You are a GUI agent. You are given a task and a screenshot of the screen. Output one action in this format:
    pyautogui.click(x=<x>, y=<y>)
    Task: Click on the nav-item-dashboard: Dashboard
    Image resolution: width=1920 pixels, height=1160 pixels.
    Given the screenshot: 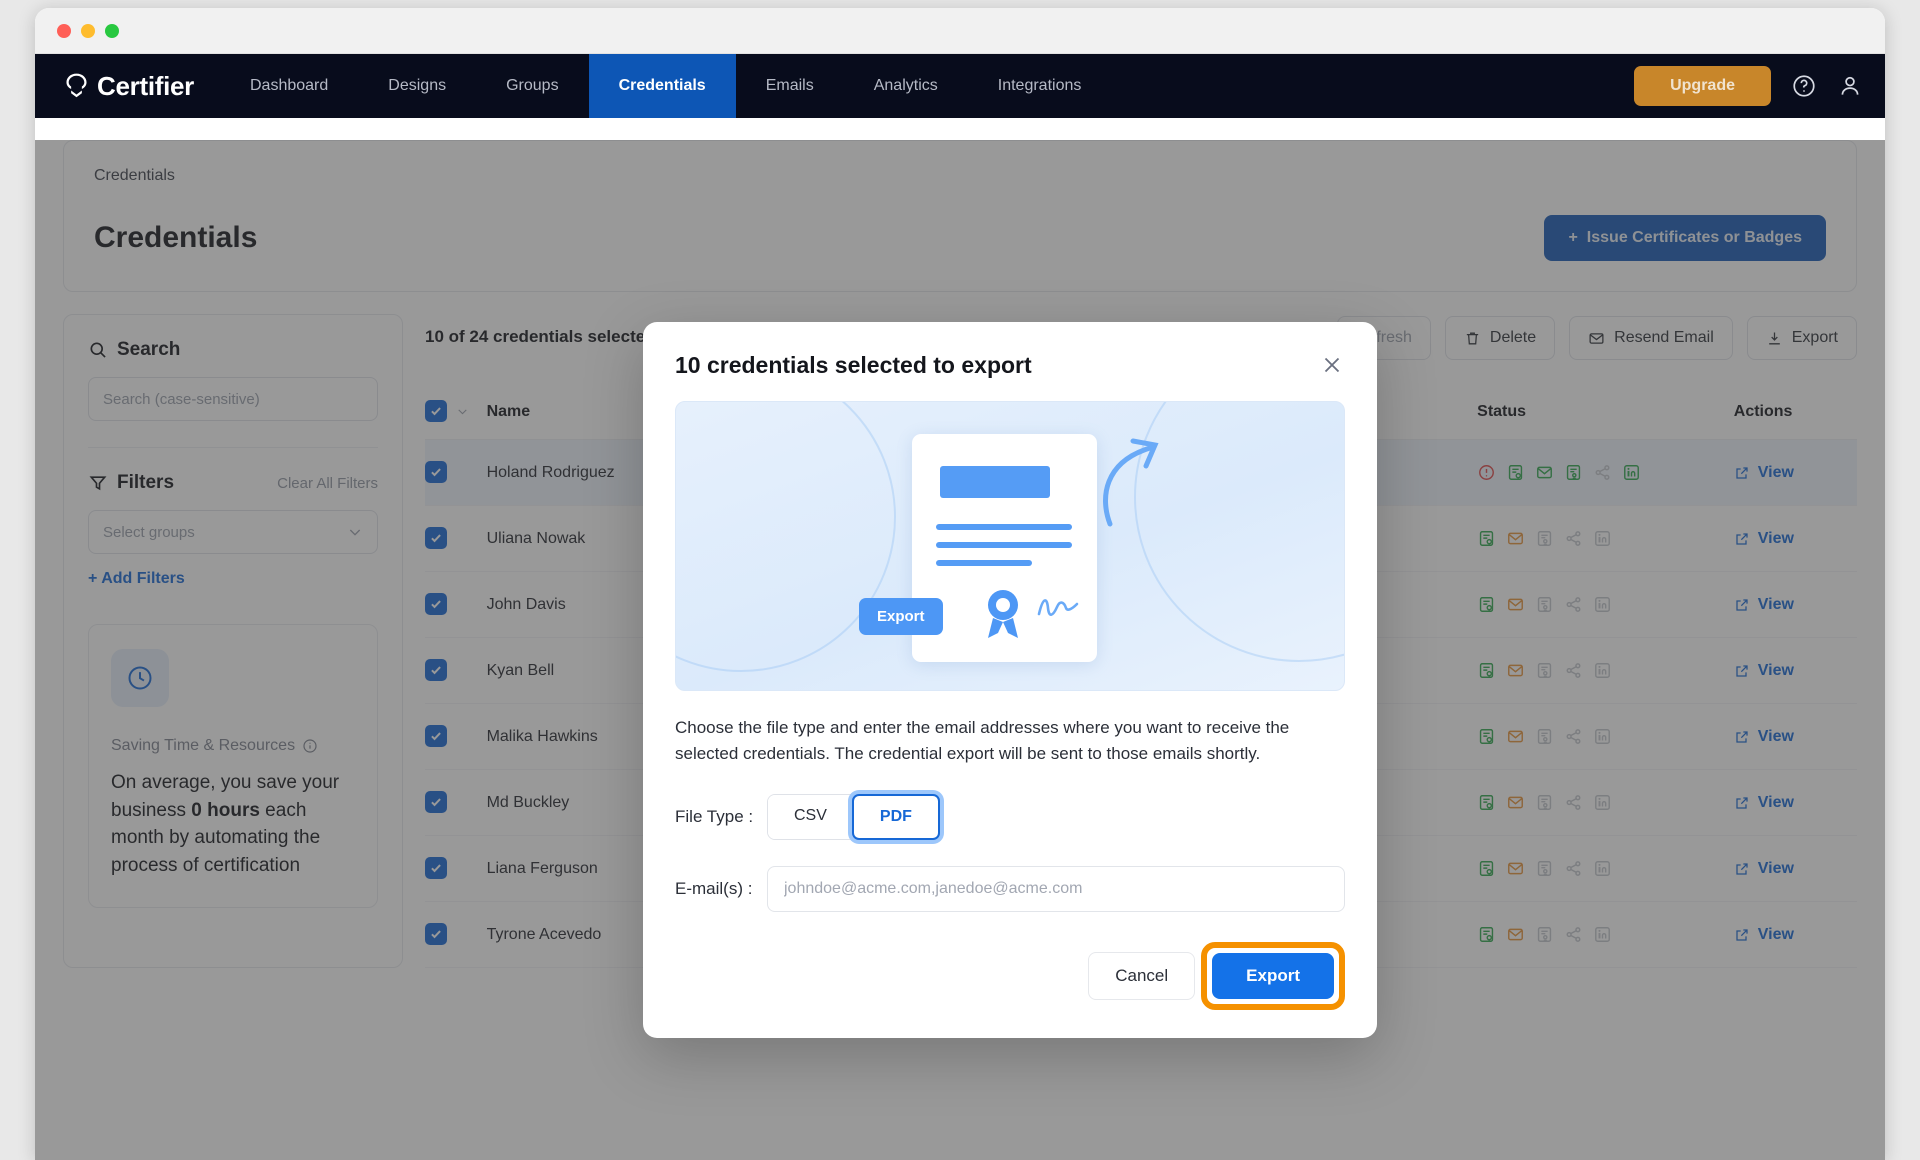 What is the action you would take?
    pyautogui.click(x=289, y=86)
    